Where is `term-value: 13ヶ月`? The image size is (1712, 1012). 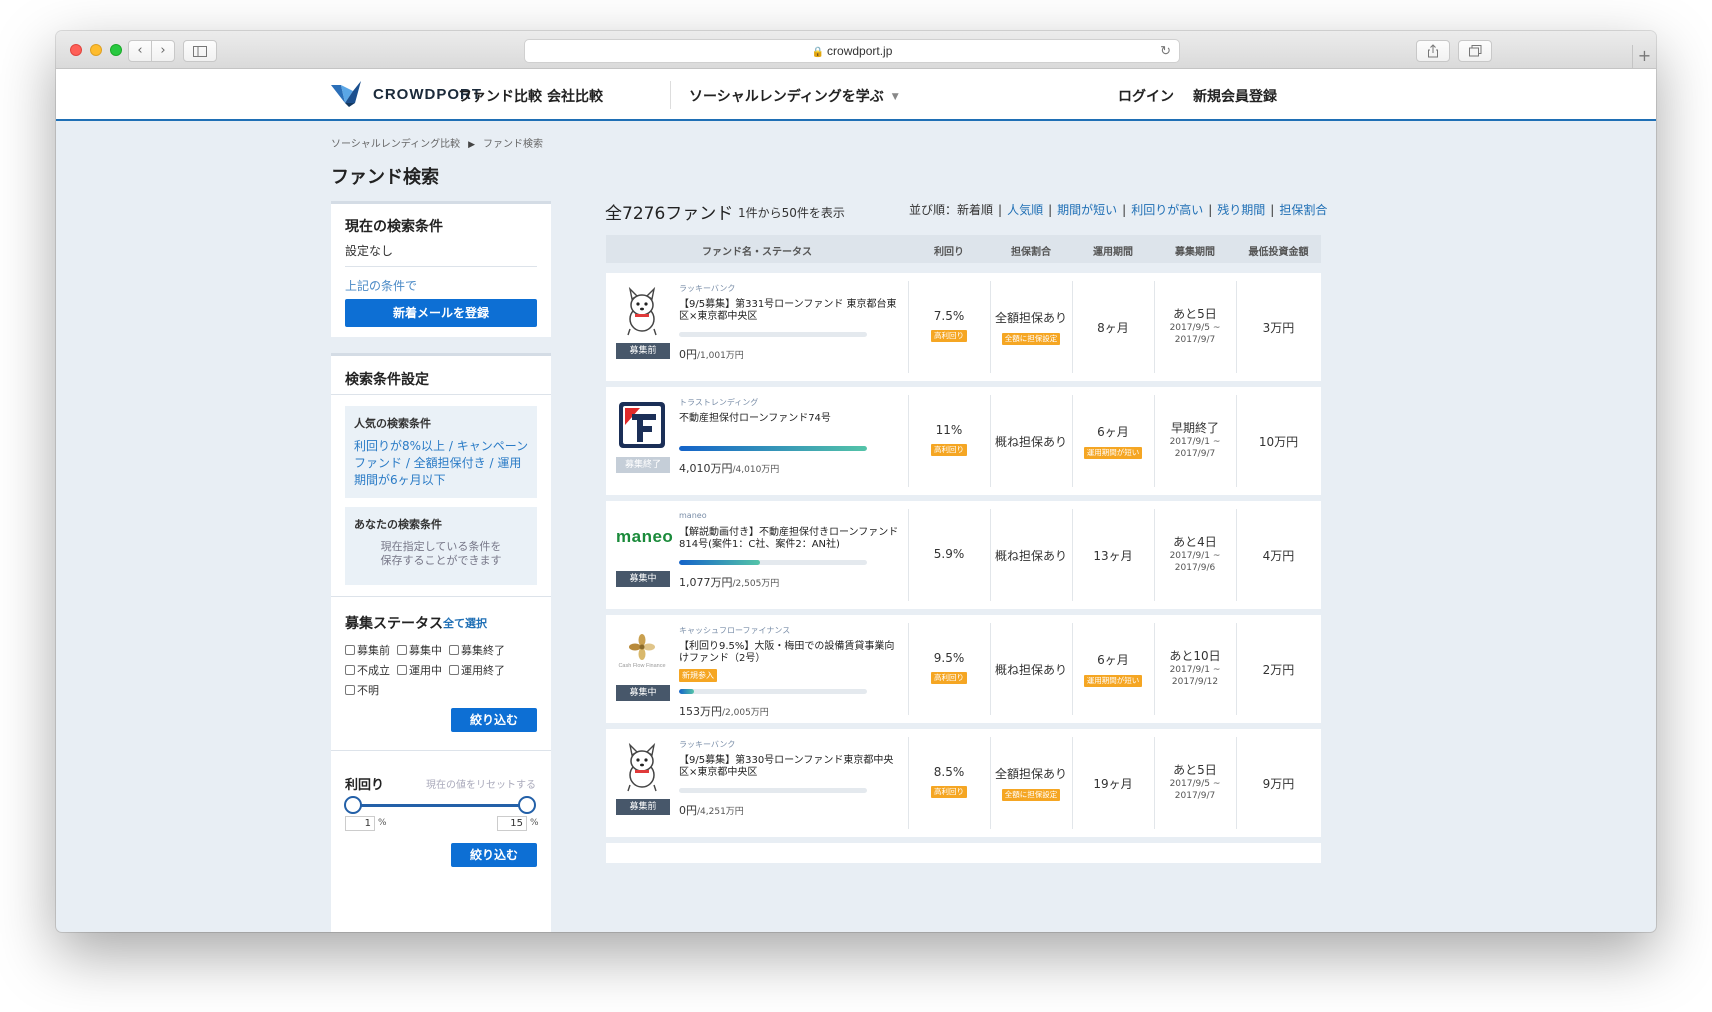 term-value: 13ヶ月 is located at coordinates (1113, 556).